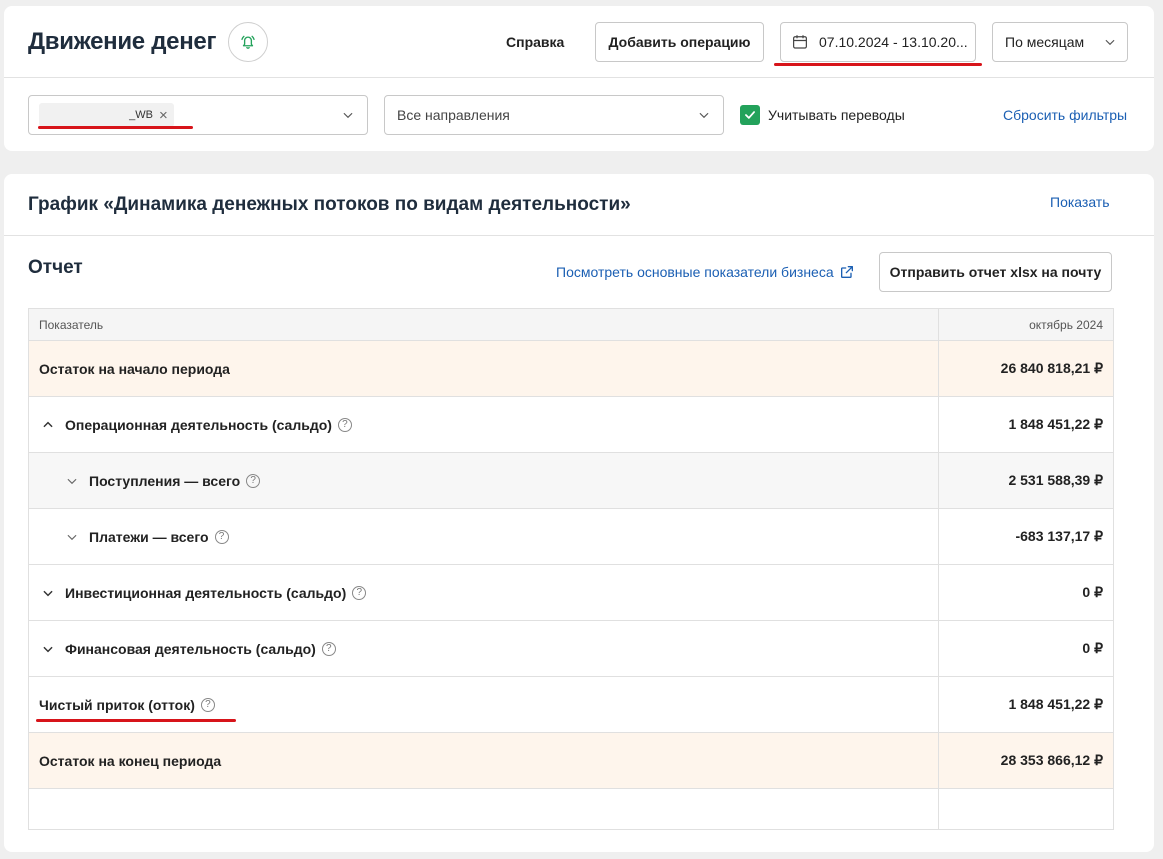 This screenshot has height=859, width=1163. Describe the element at coordinates (198, 115) in the screenshot. I see `account-select: _WB ×` at that location.